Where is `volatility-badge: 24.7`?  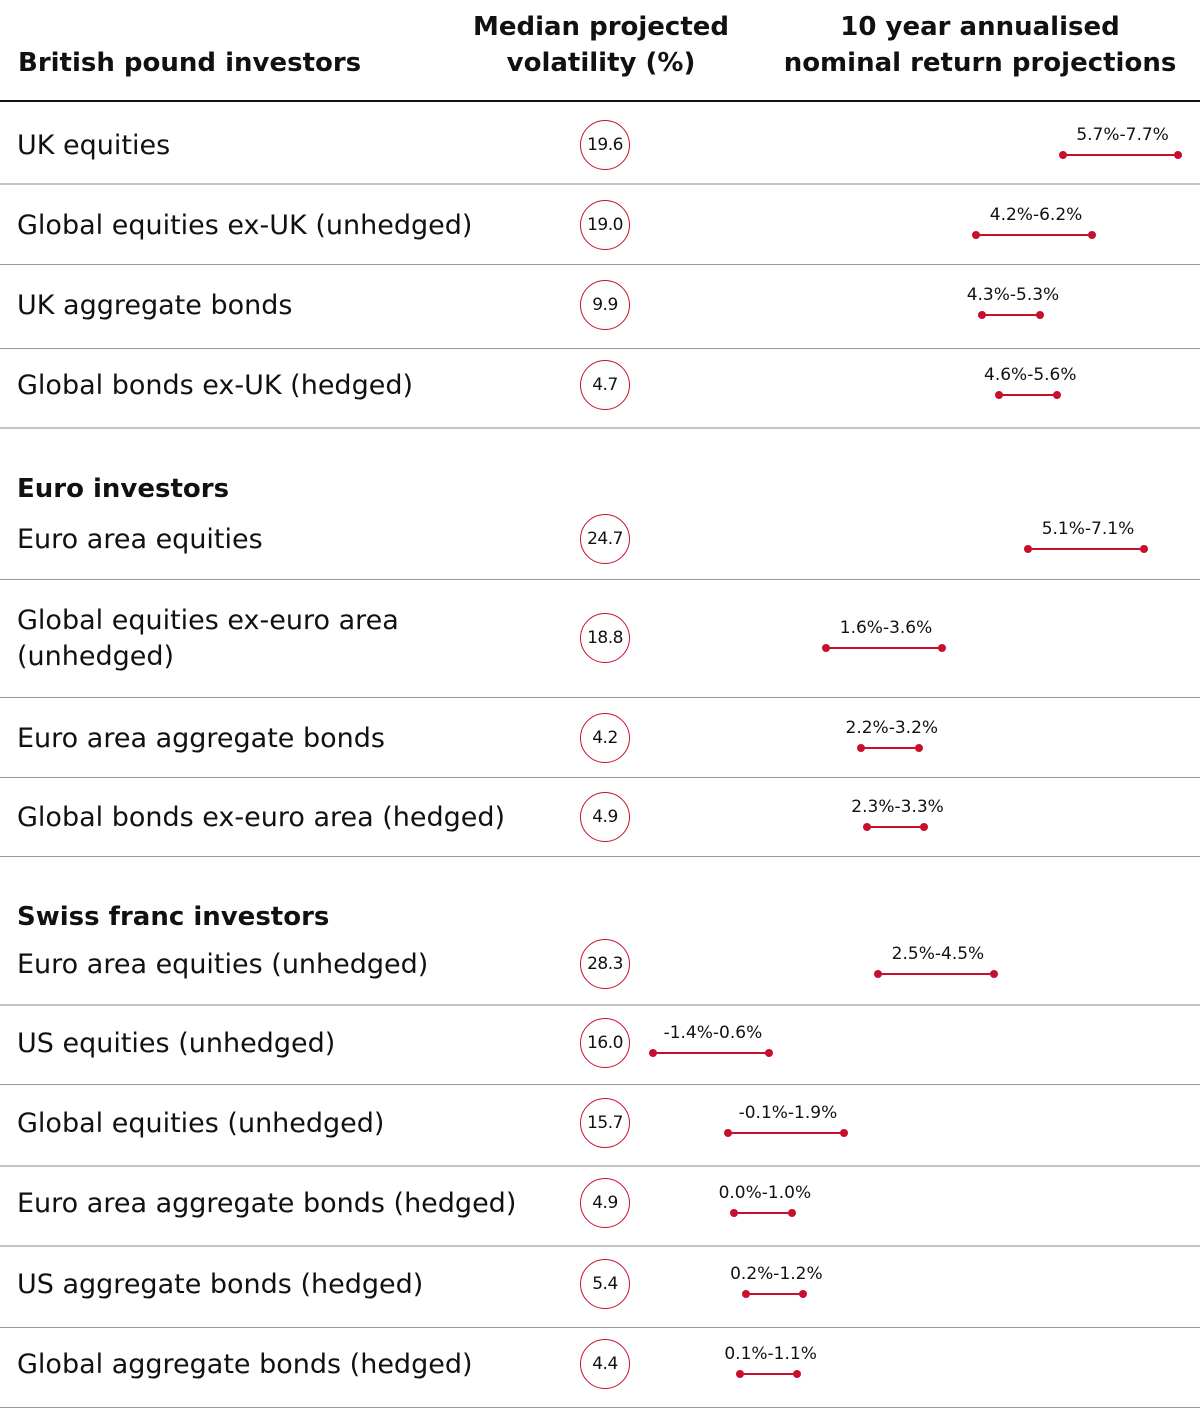 volatility-badge: 24.7 is located at coordinates (605, 539).